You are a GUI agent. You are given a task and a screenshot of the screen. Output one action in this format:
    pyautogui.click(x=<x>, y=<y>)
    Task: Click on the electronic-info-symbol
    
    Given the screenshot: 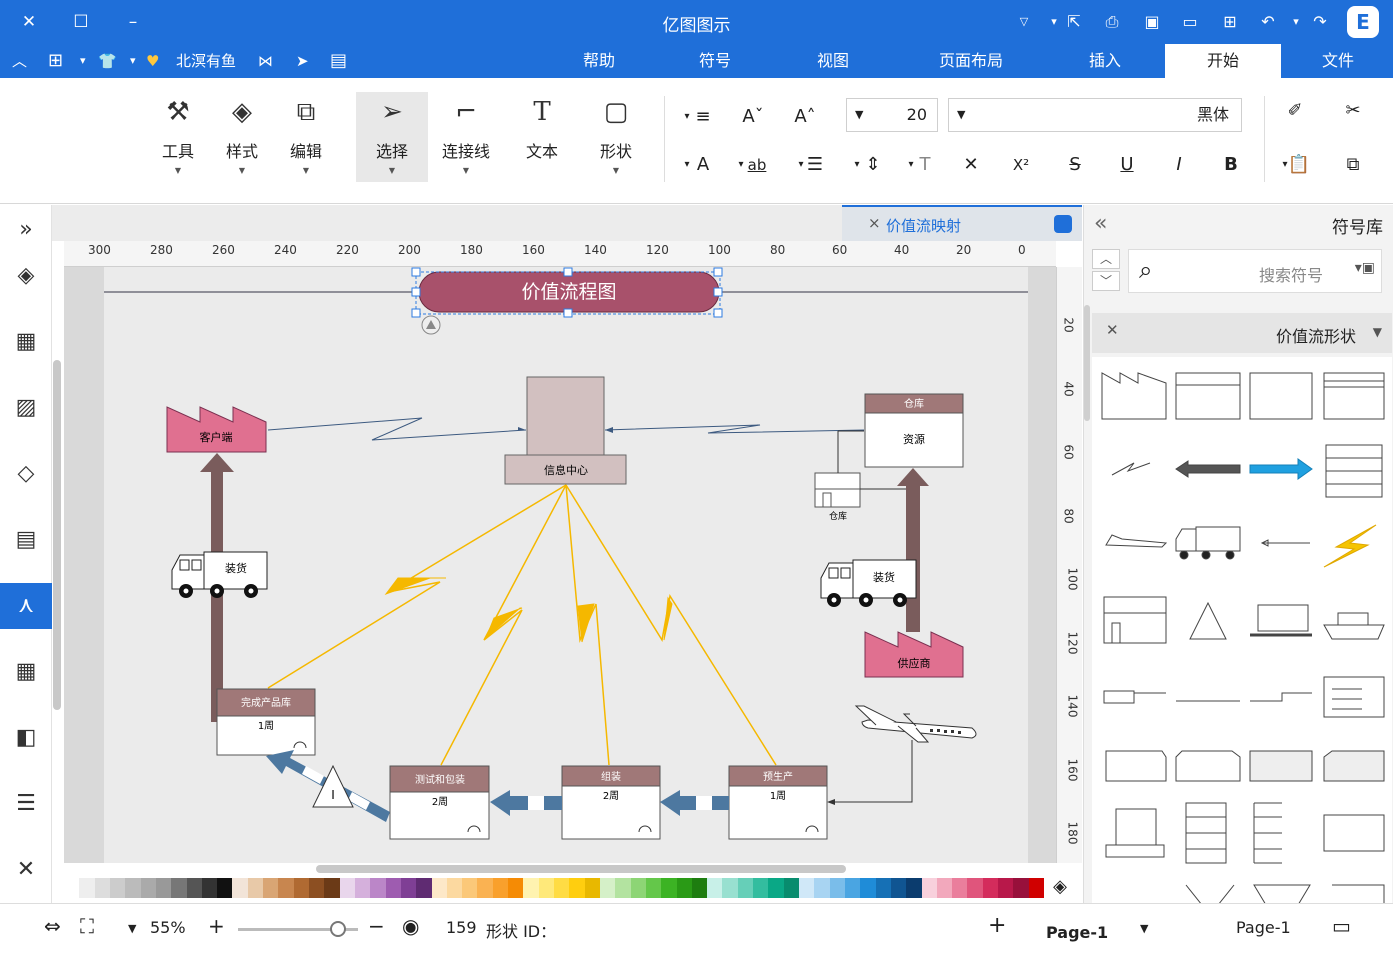 What is the action you would take?
    pyautogui.click(x=1131, y=469)
    